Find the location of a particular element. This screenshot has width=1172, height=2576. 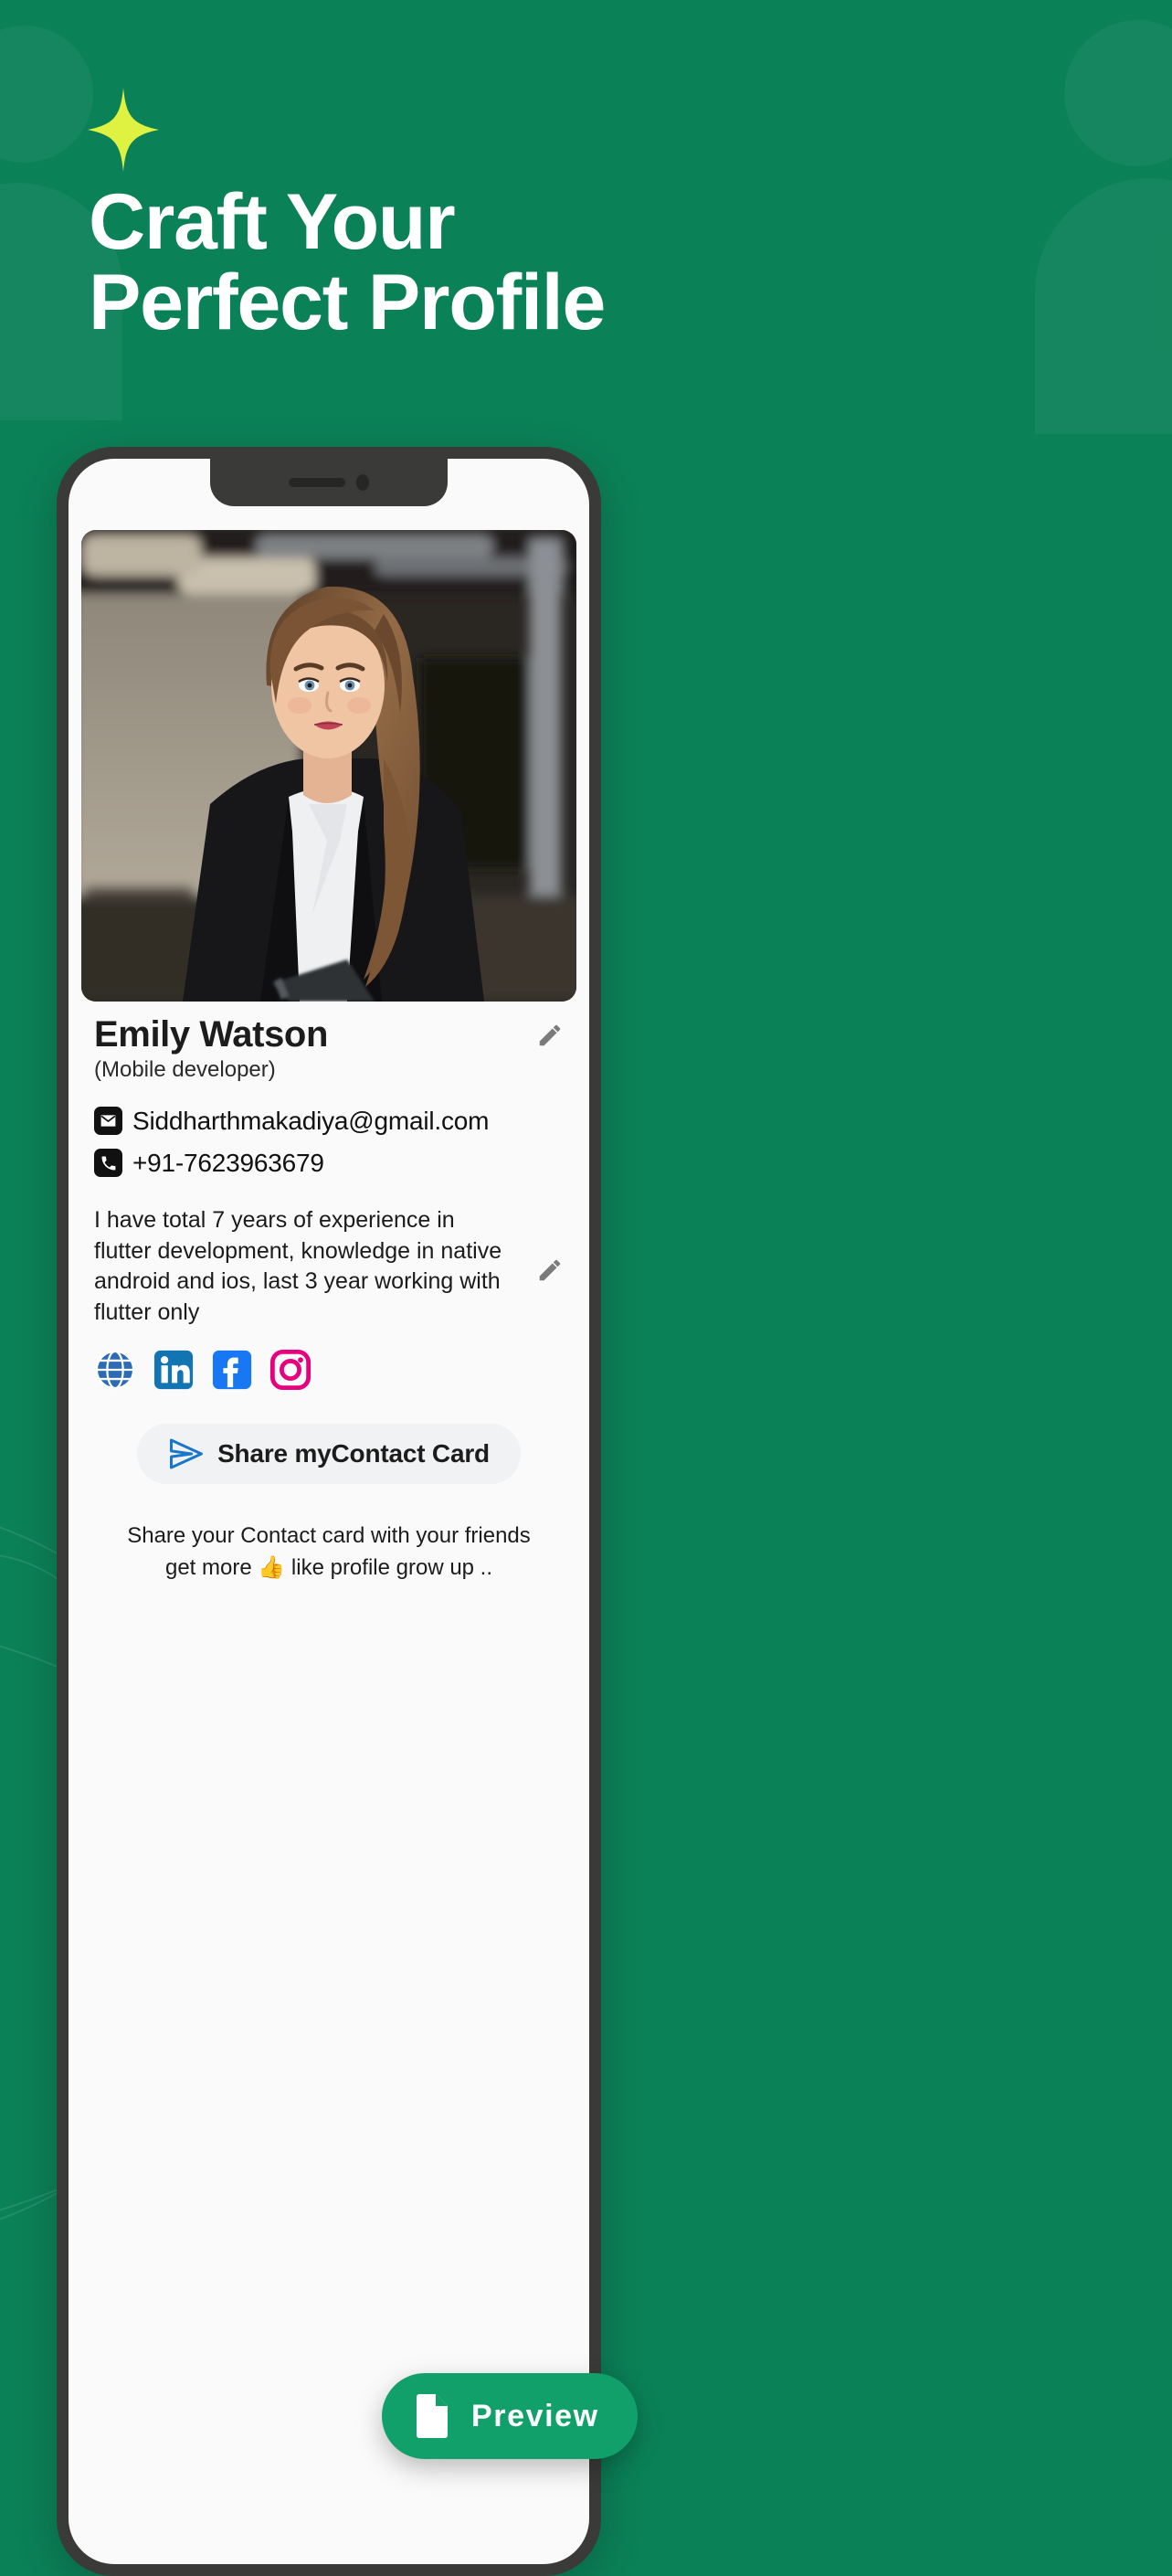

contact-row-email: Siddharthmakadiya@gmail.com is located at coordinates (328, 1121).